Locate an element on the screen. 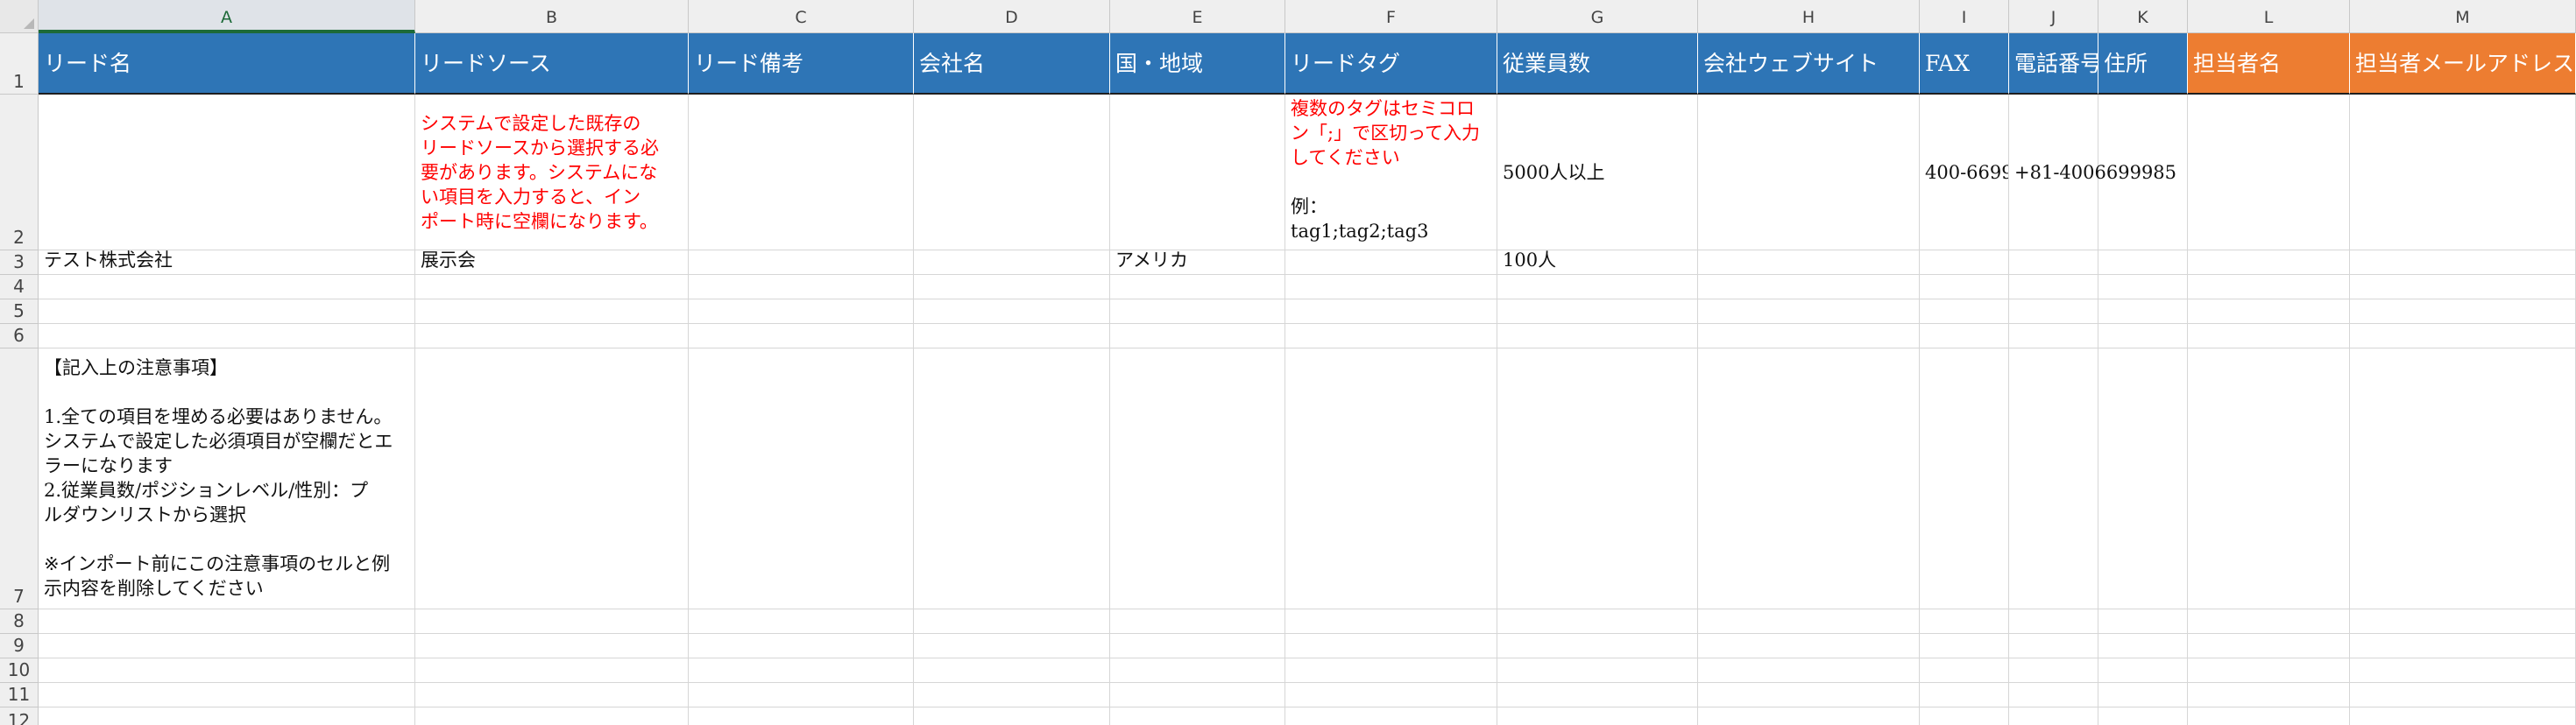 This screenshot has height=725, width=2576. cell-i12 is located at coordinates (1964, 716).